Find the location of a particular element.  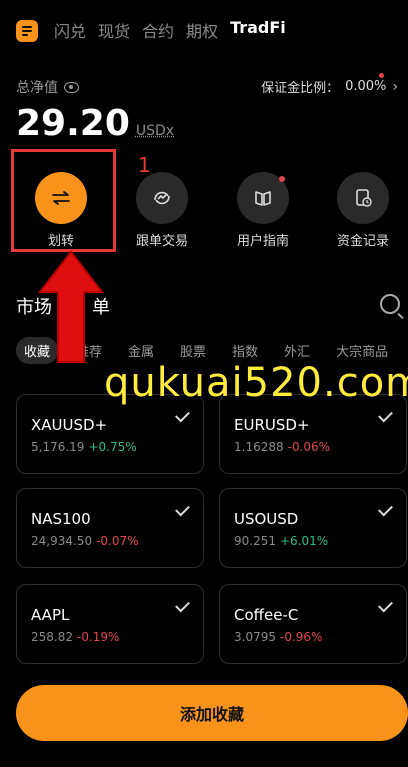

market-card-usousd: USOUSD 90.251 +6.01% is located at coordinates (313, 528).